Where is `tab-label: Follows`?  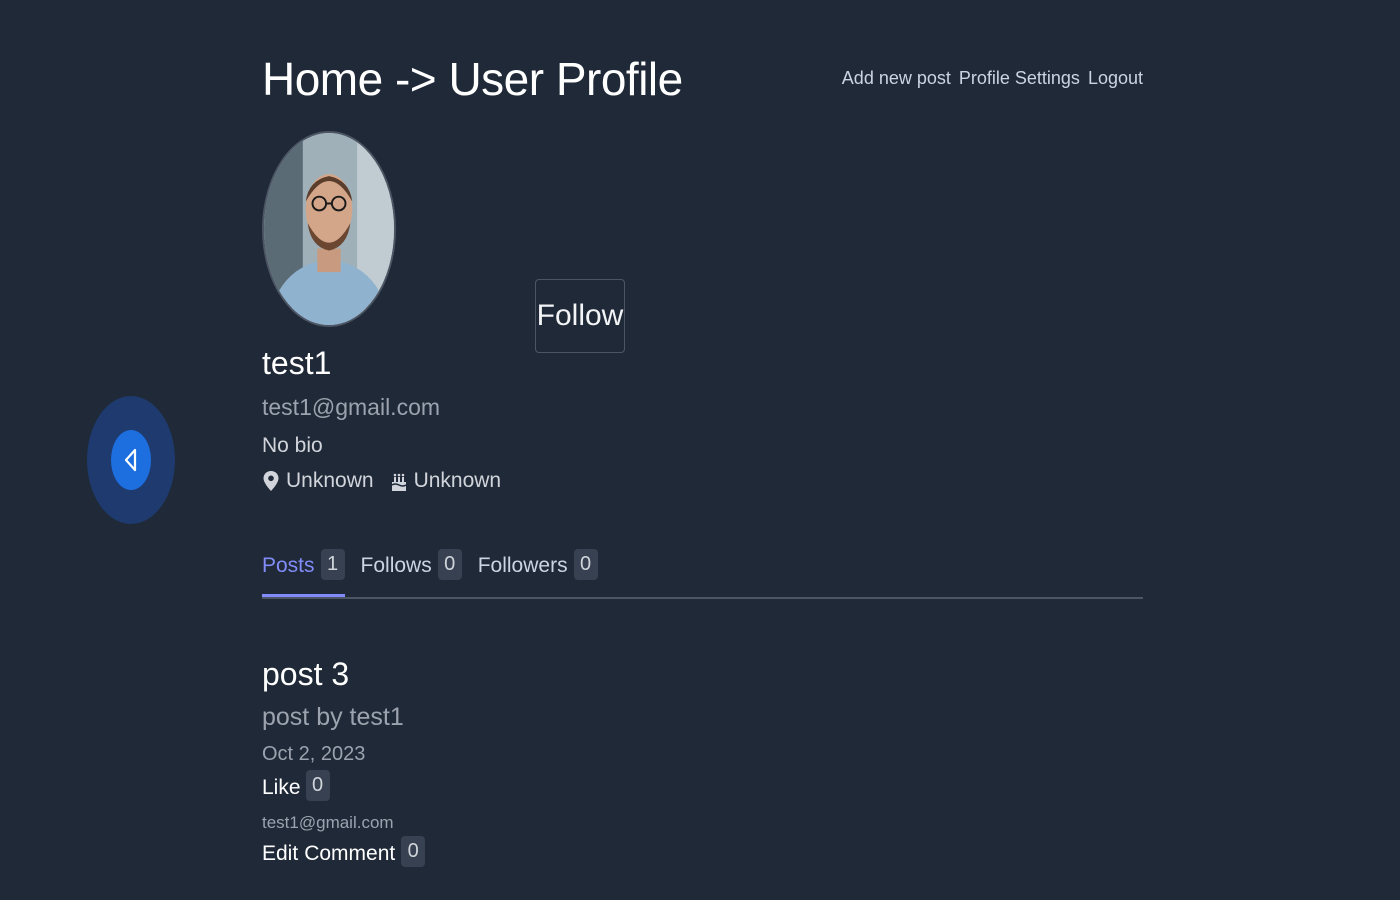 tab-label: Follows is located at coordinates (396, 565).